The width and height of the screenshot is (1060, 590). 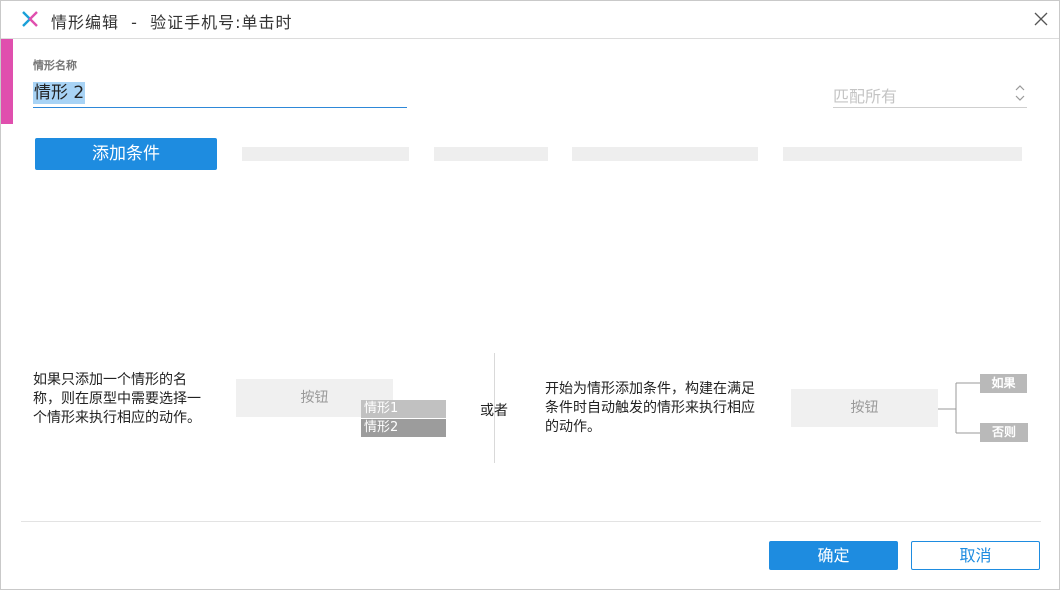 I want to click on or-label: 或者, so click(x=494, y=411).